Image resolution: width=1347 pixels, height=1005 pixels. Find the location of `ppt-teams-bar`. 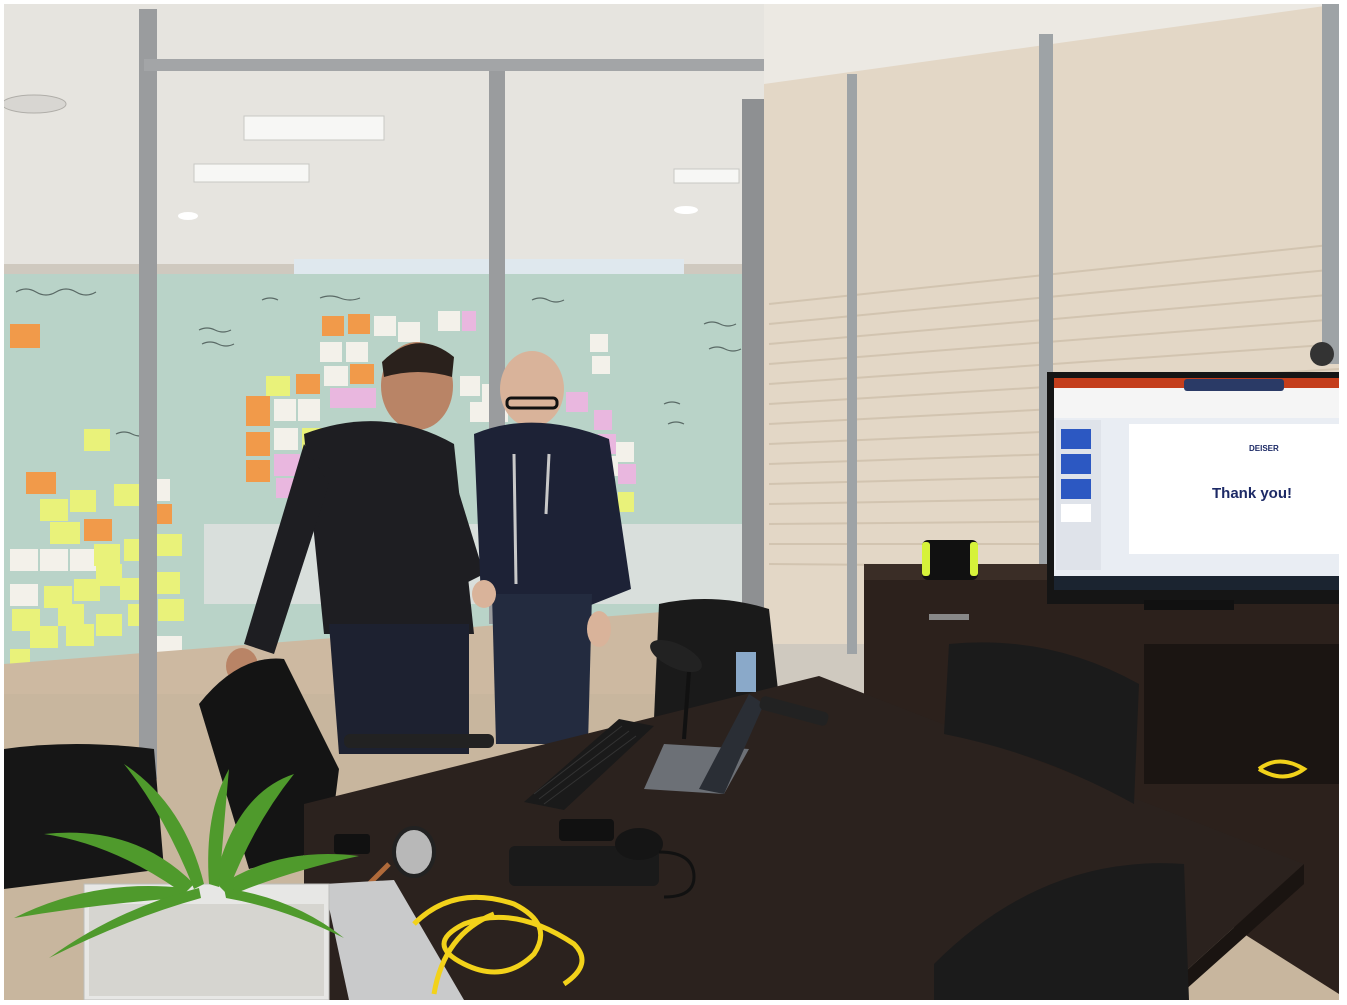

ppt-teams-bar is located at coordinates (1234, 385).